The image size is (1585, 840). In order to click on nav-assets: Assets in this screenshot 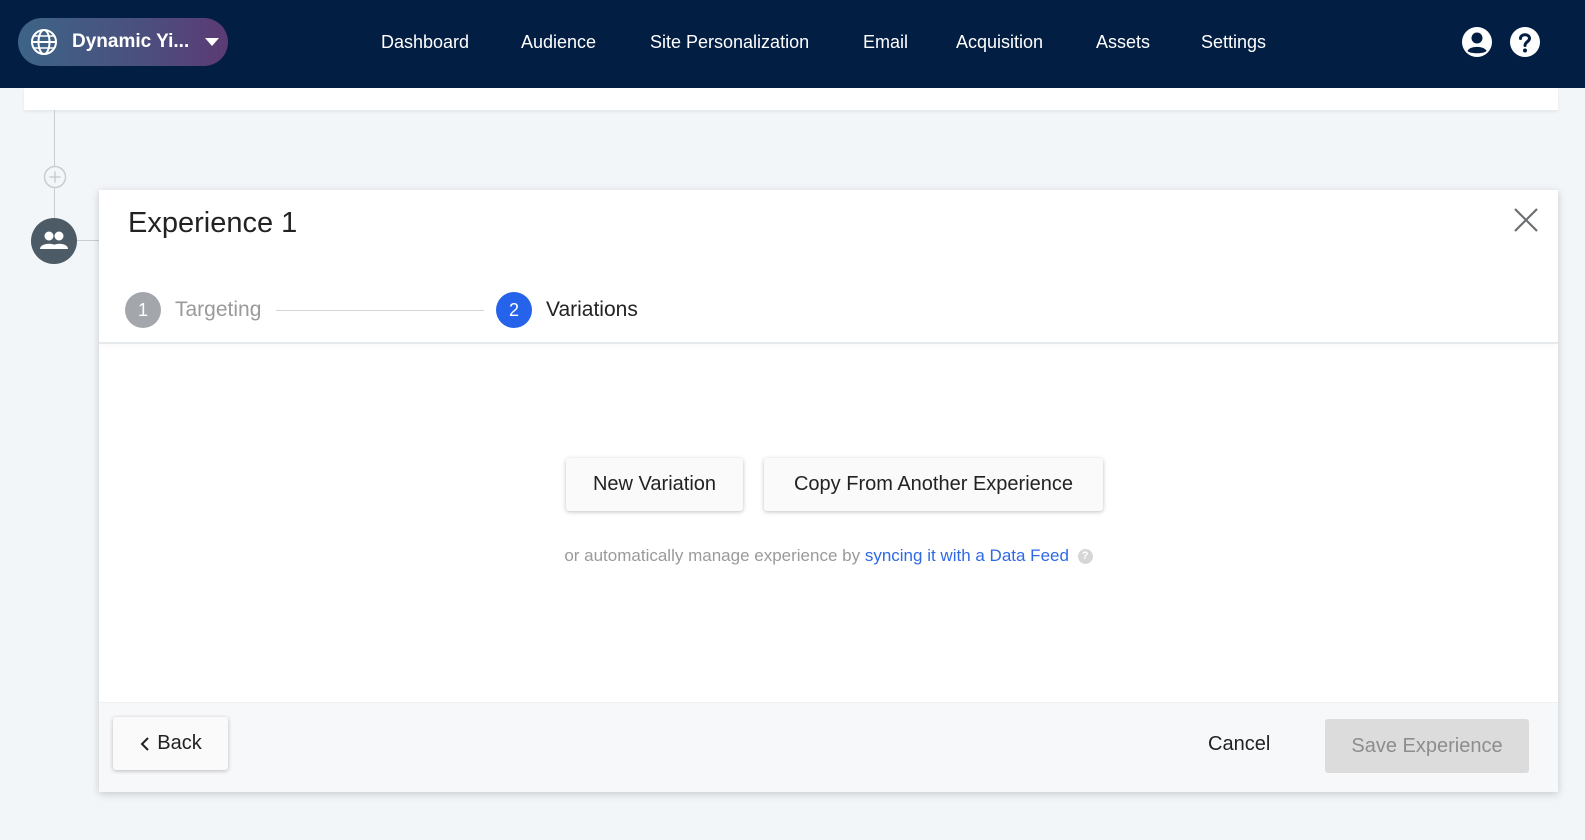, I will do `click(1123, 42)`.